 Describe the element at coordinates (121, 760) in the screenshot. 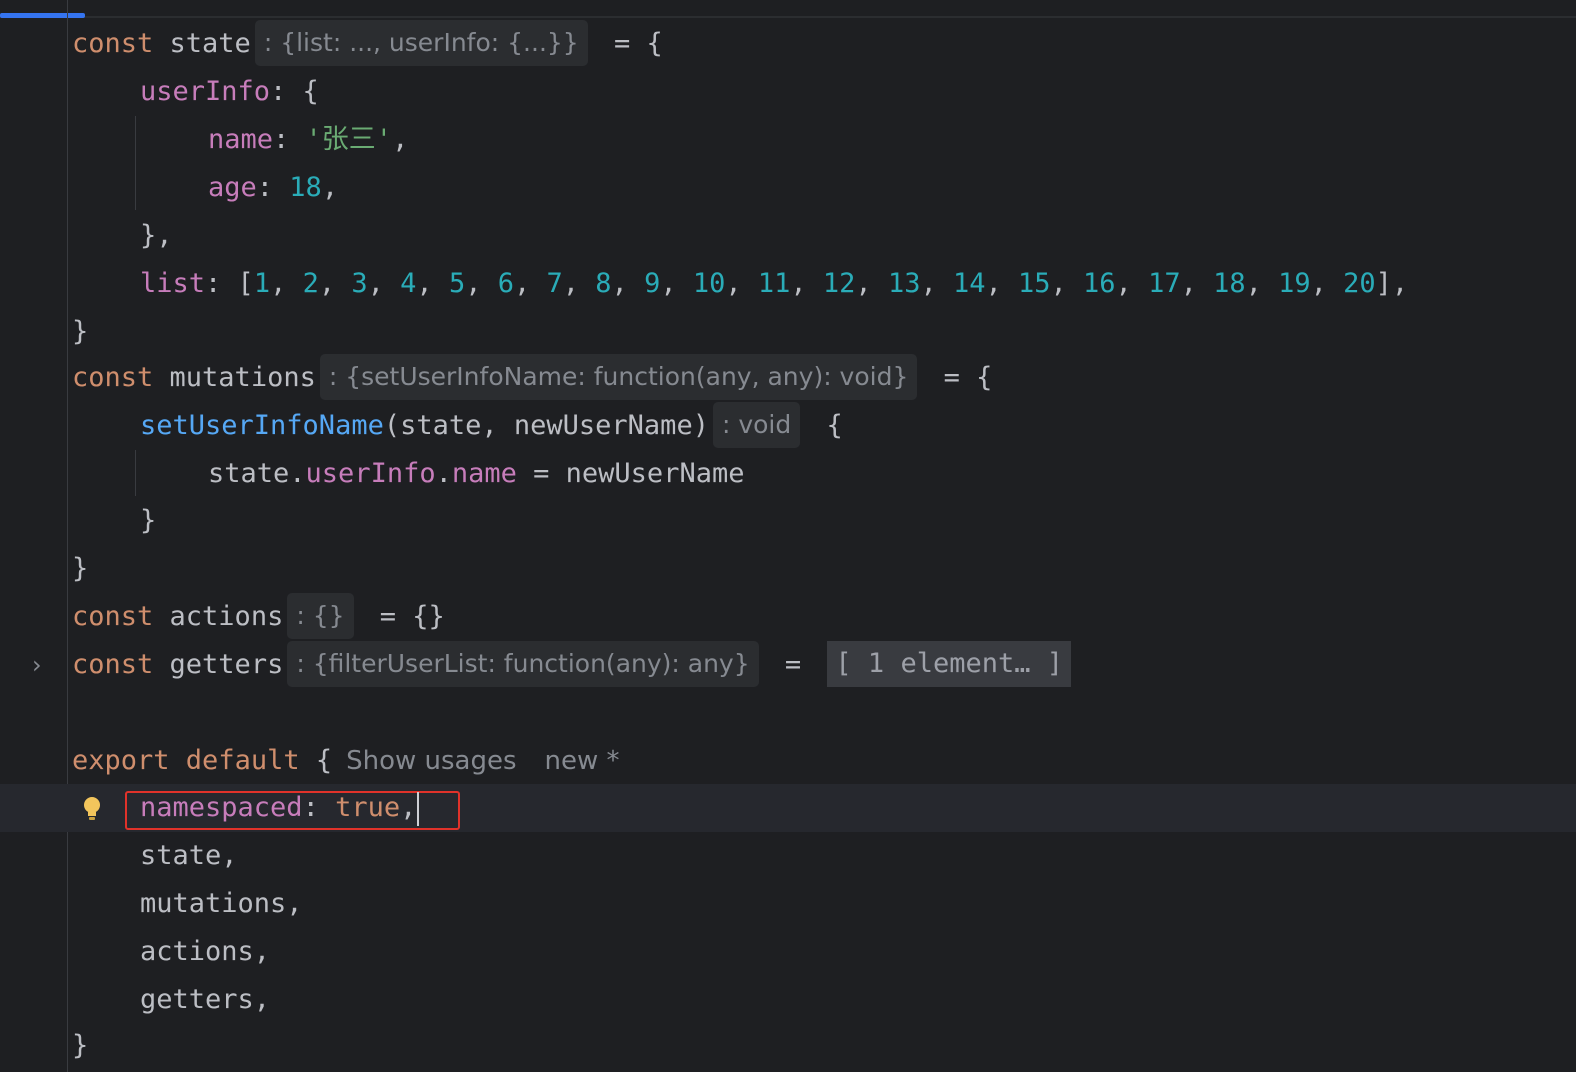

I see `keyword: export` at that location.